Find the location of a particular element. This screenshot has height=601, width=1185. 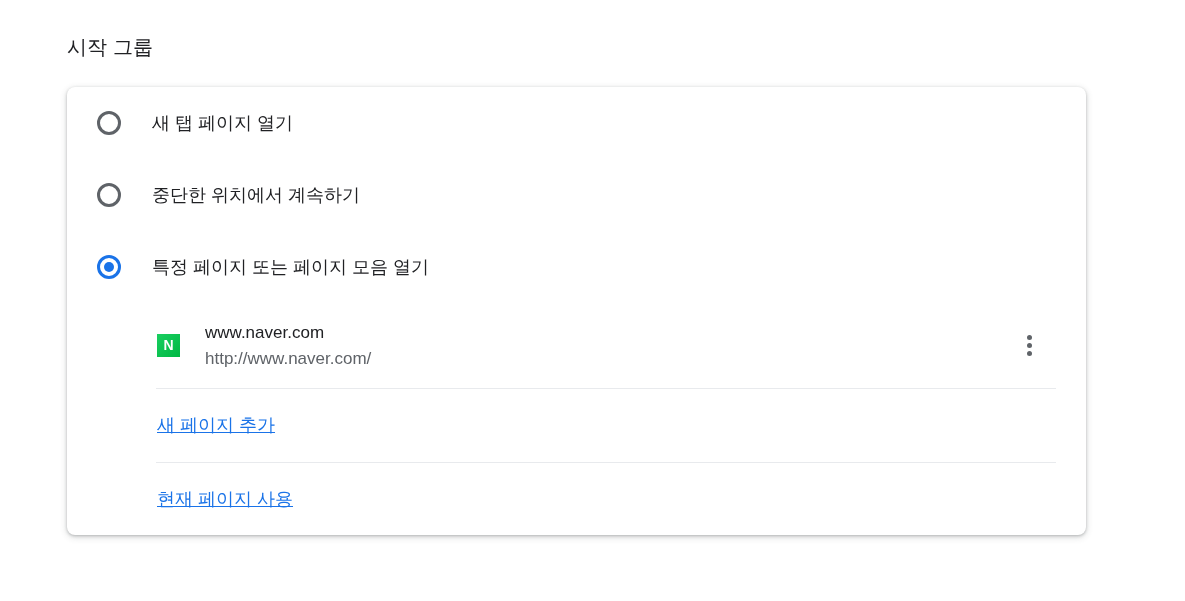

option-label: 중단한 위치에서 계속하기 is located at coordinates (256, 195).